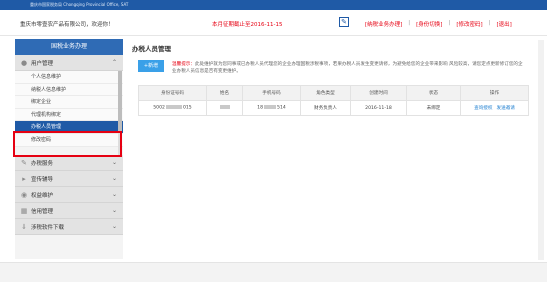 Image resolution: width=547 pixels, height=282 pixels. I want to click on cell-id-number: 5002 015, so click(172, 108).